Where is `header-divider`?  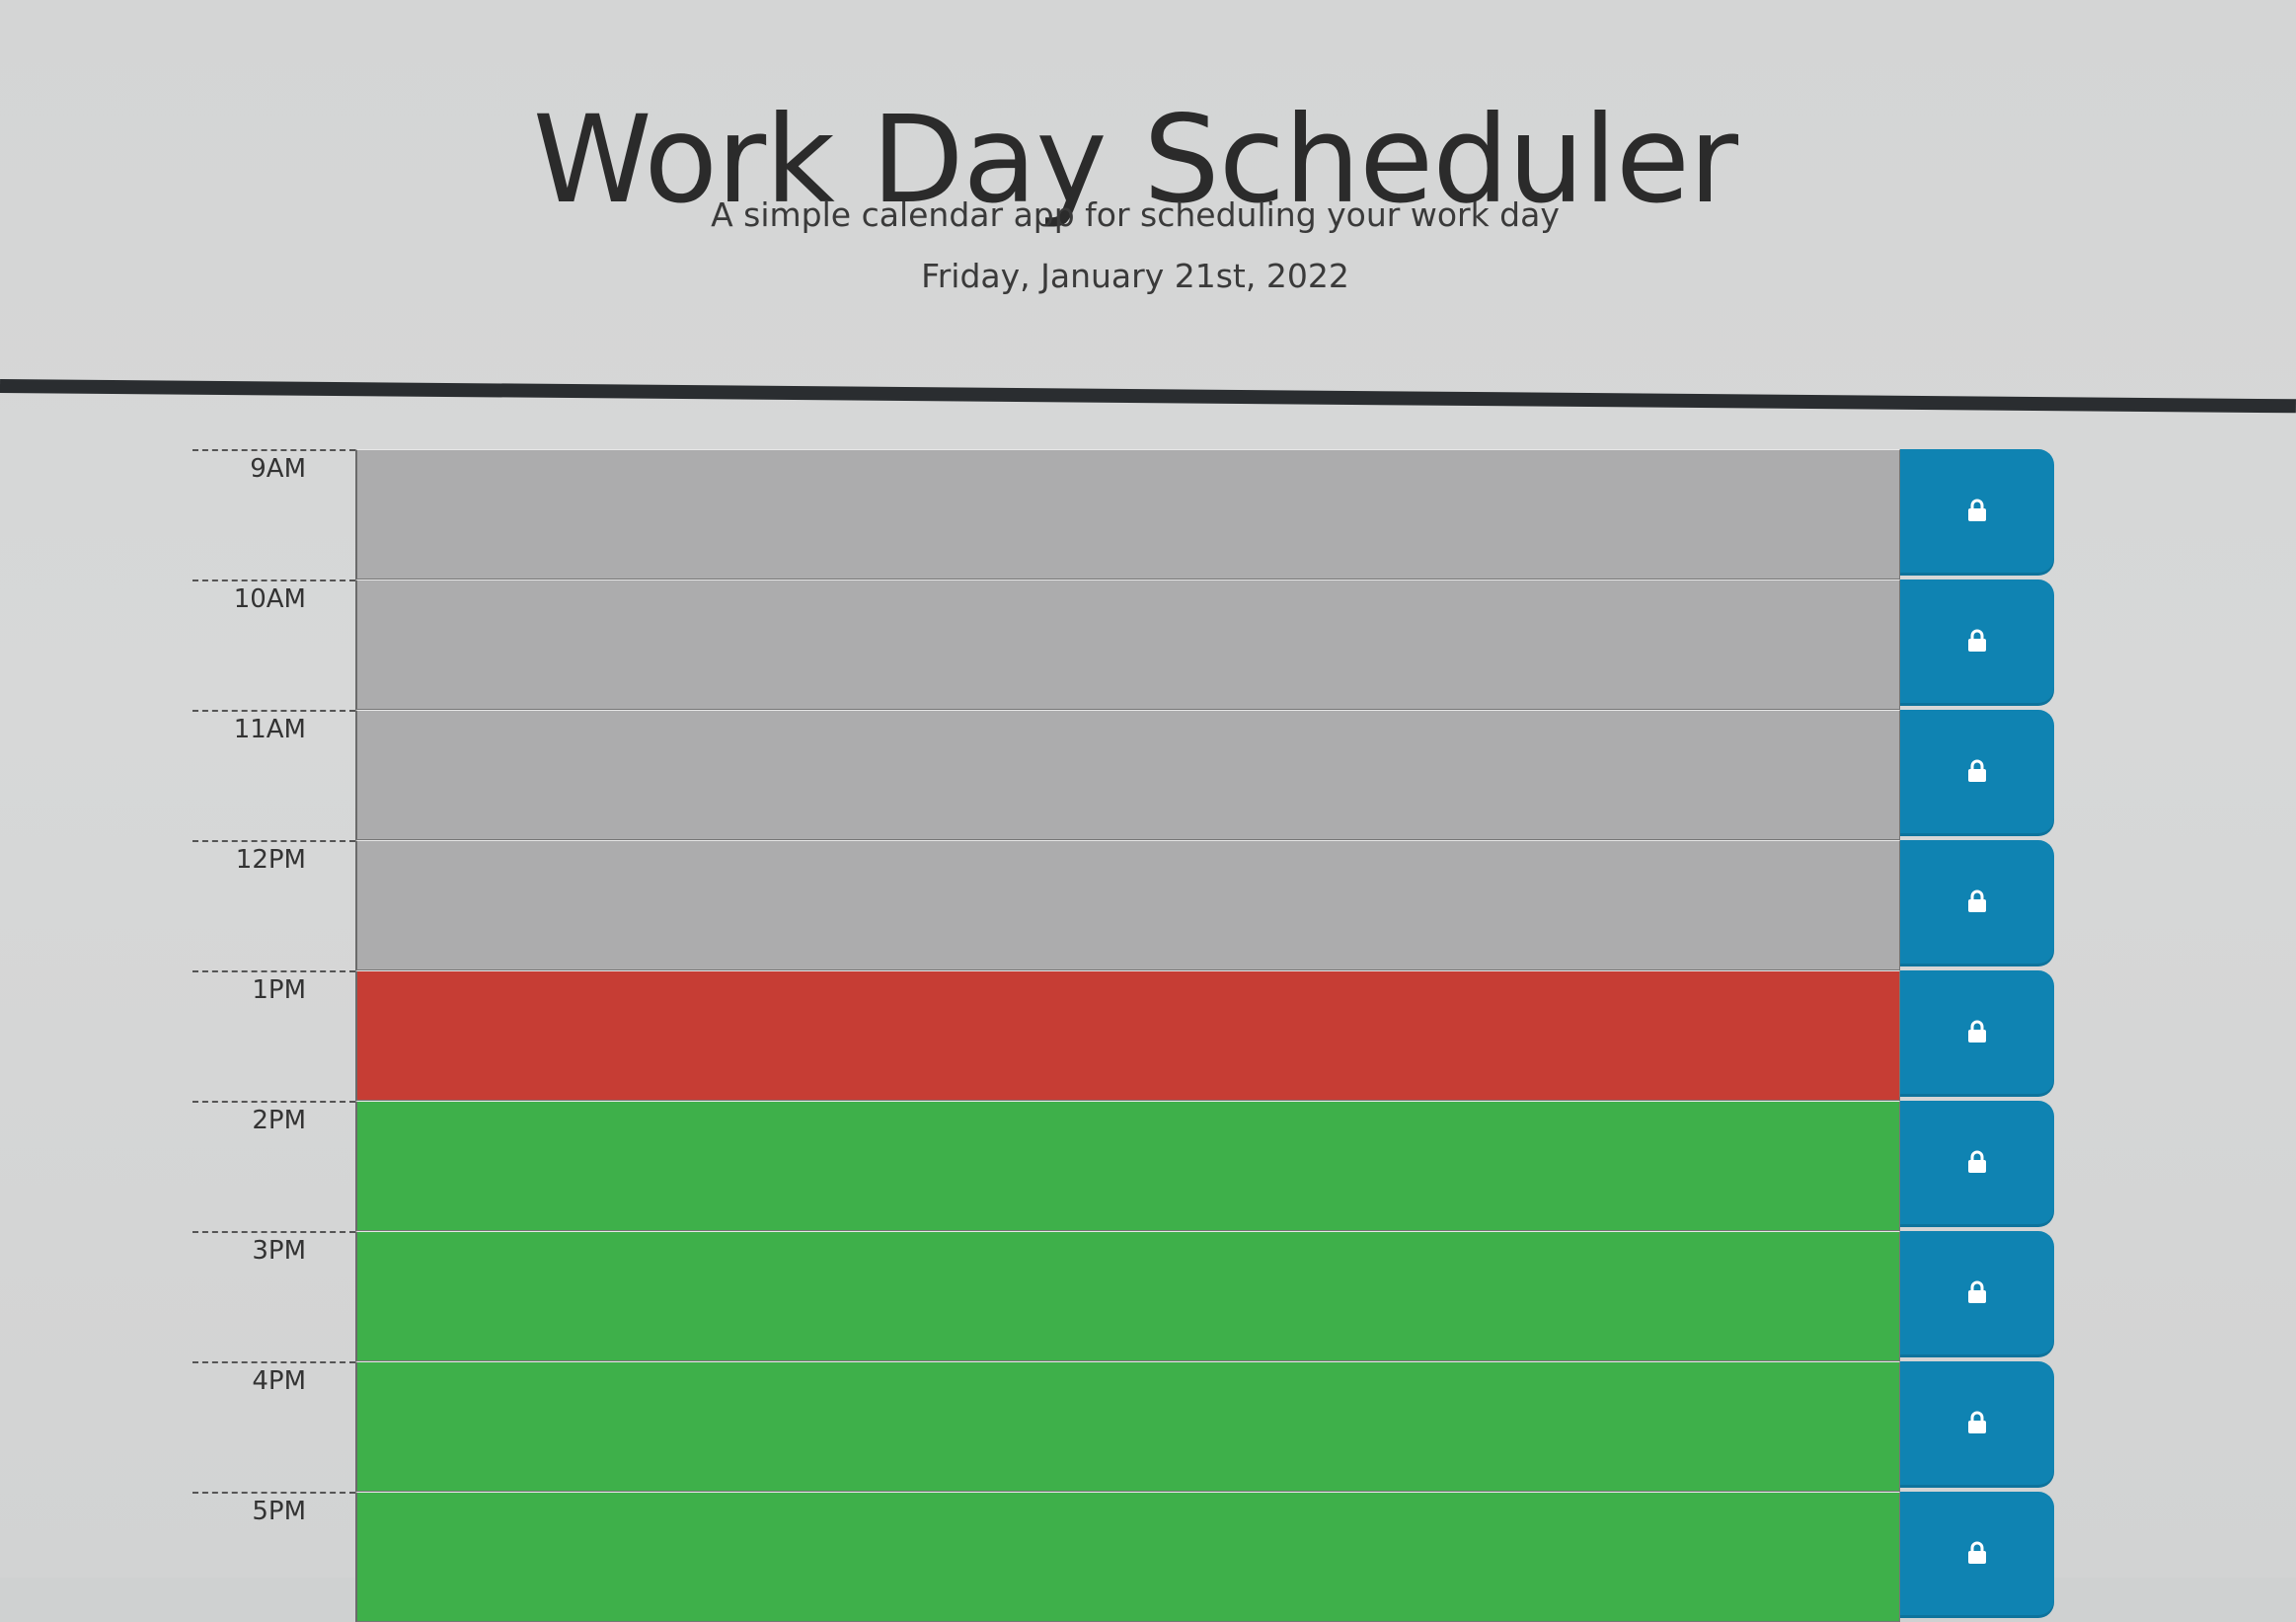
header-divider is located at coordinates (1148, 396).